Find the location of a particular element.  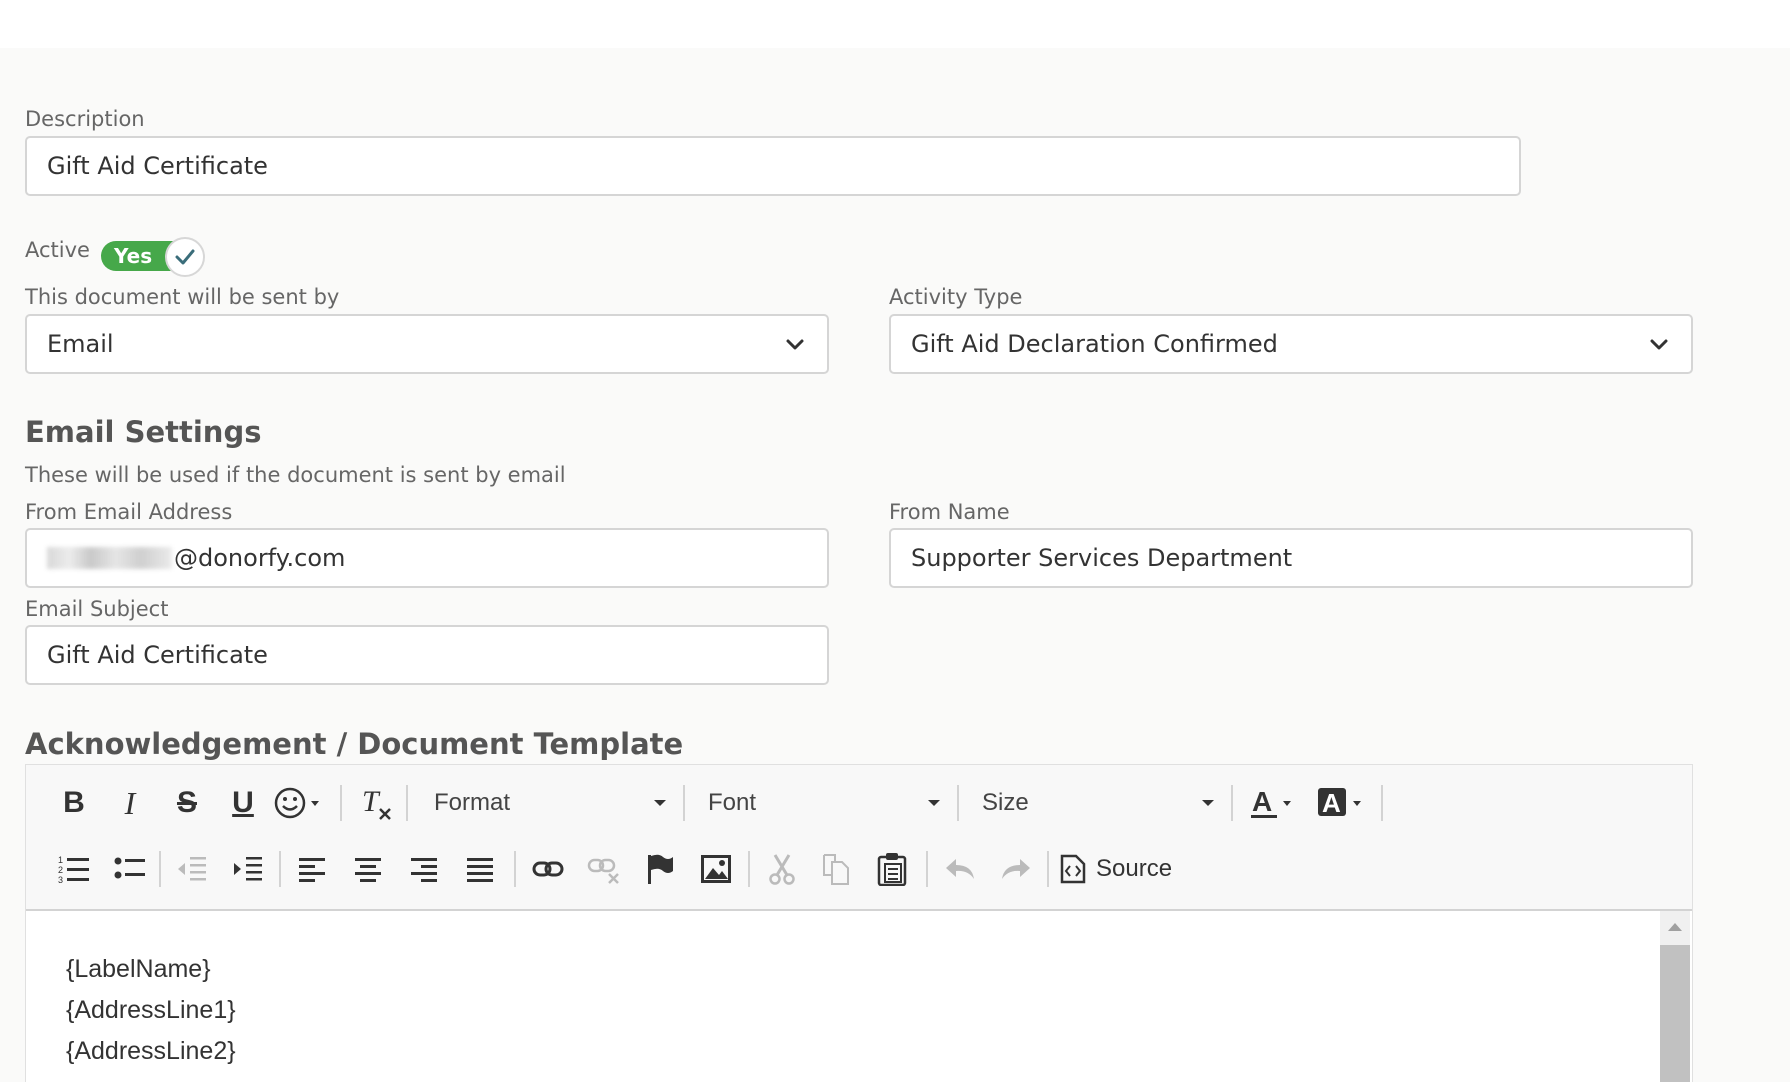

description-label: Description is located at coordinates (85, 119).